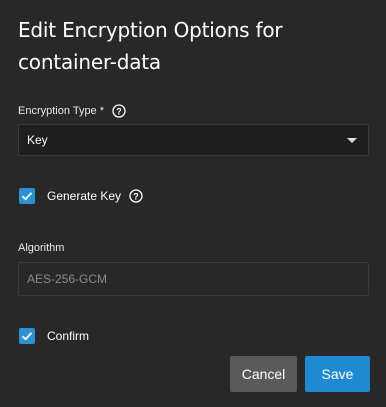 Image resolution: width=386 pixels, height=407 pixels. Describe the element at coordinates (41, 248) in the screenshot. I see `algorithm-label: Algorithm` at that location.